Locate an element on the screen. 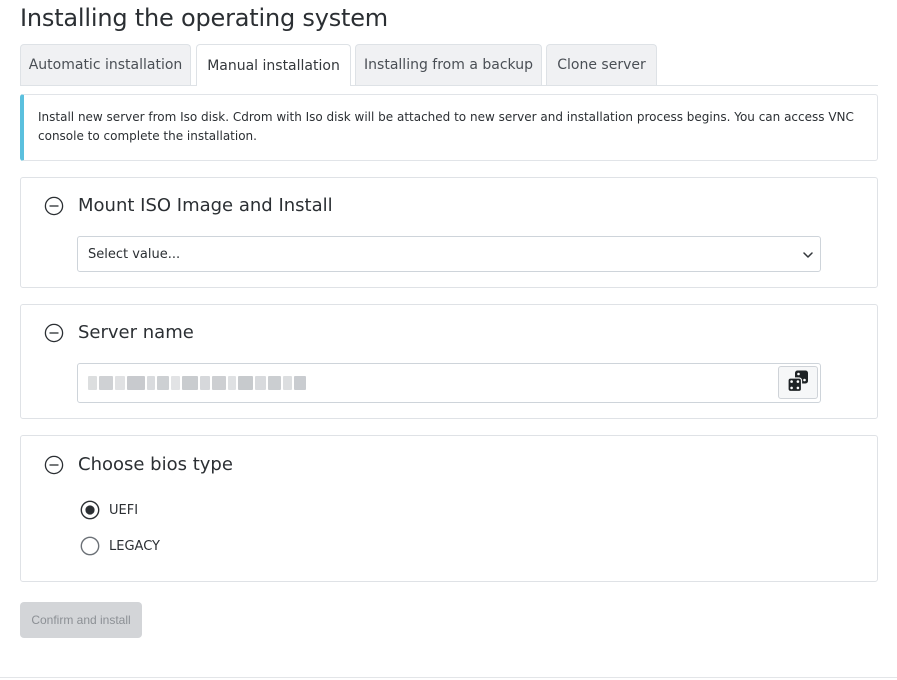 The image size is (897, 680). bios-option-uefi-label: UEFI is located at coordinates (124, 510).